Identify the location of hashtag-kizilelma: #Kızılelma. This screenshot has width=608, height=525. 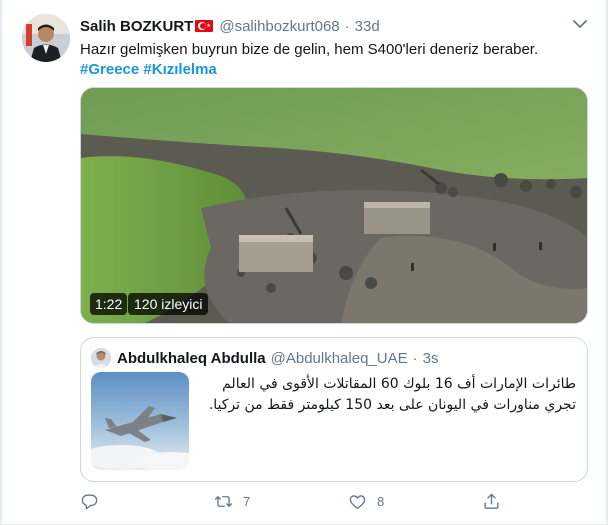
(179, 69).